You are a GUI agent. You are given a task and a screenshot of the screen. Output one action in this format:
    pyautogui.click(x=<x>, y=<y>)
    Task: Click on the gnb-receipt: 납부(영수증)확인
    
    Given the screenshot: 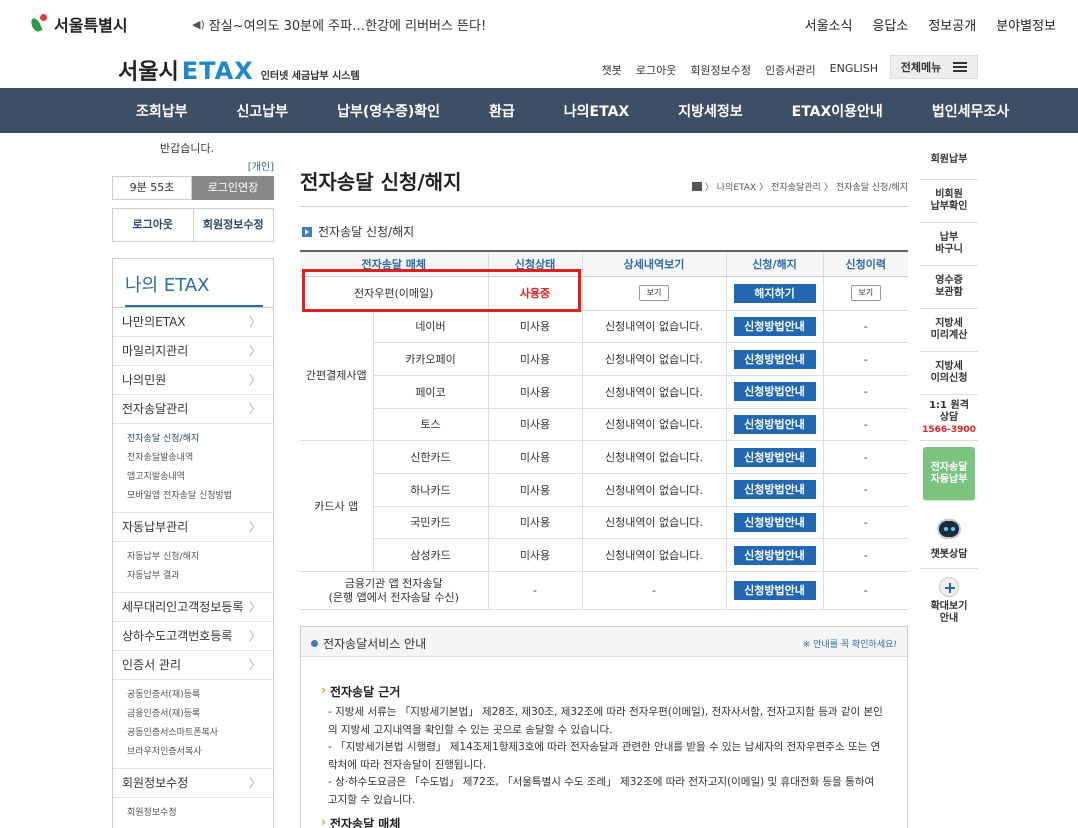 What is the action you would take?
    pyautogui.click(x=388, y=111)
    